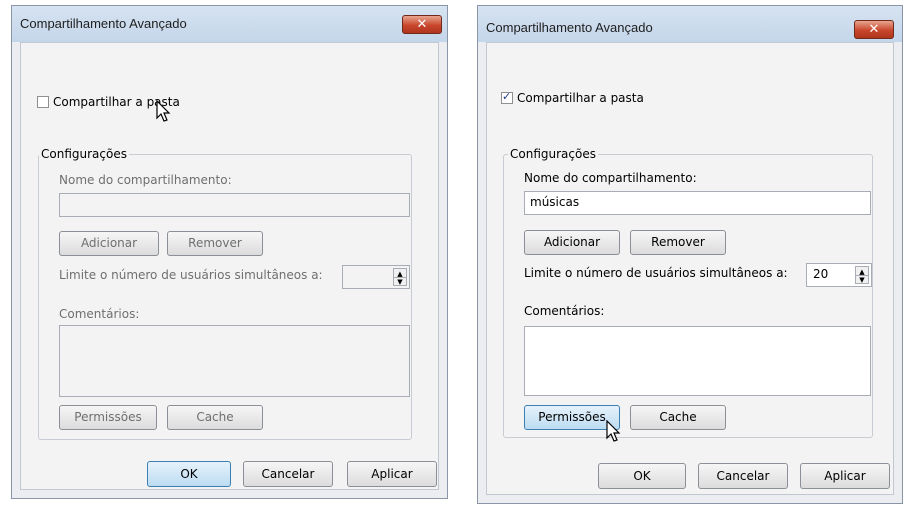 Image resolution: width=908 pixels, height=509 pixels. I want to click on share-folder-checkbox-row: Compartilhar a pasta, so click(572, 97).